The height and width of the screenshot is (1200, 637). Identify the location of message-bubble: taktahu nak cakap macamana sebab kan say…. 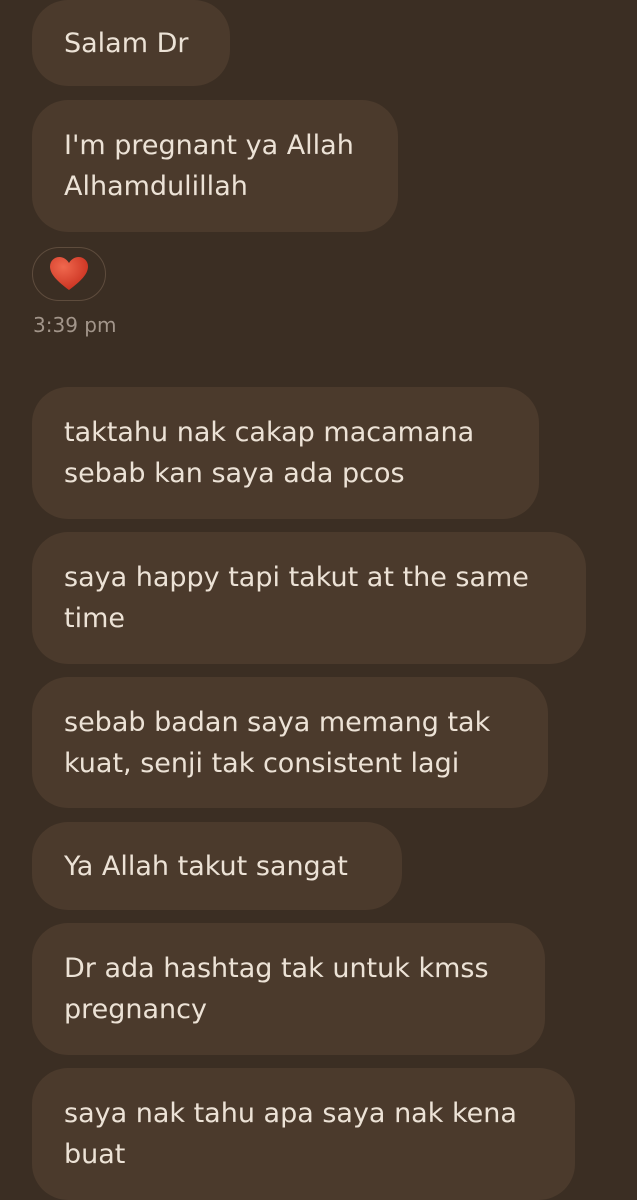
(285, 453).